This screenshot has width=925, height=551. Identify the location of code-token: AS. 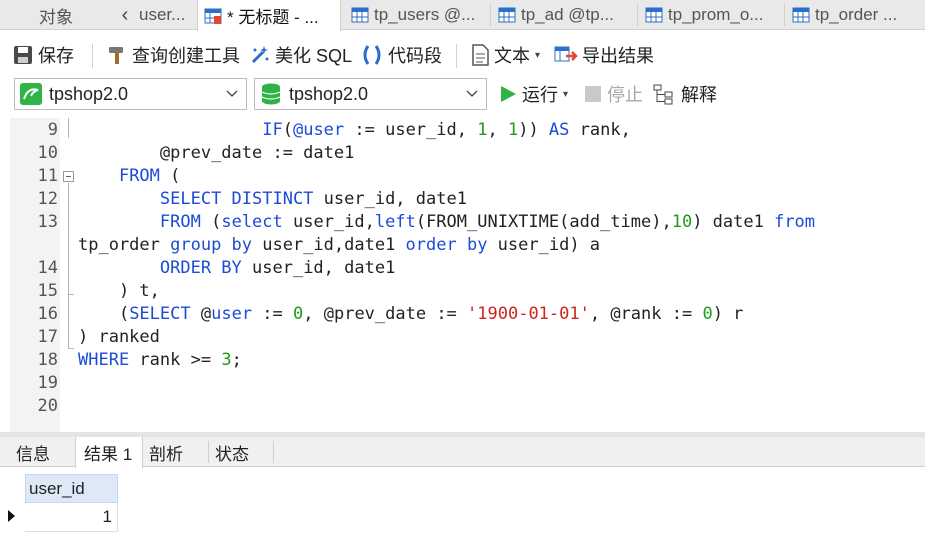
(559, 130).